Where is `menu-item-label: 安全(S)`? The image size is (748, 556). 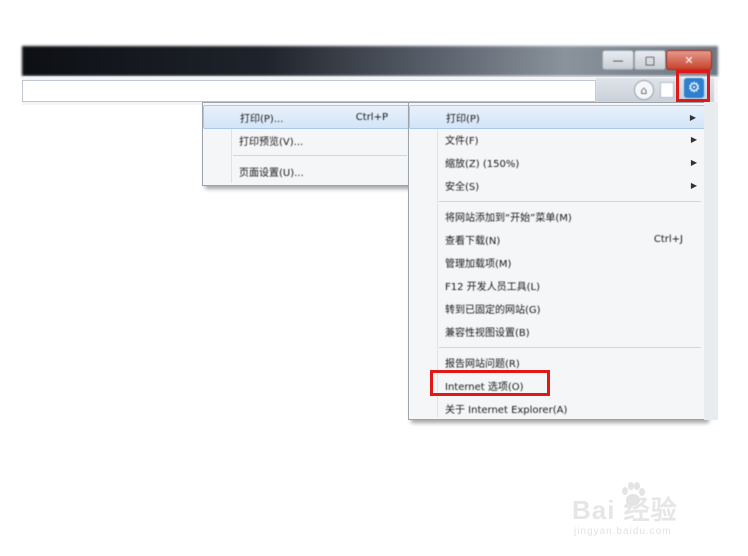 menu-item-label: 安全(S) is located at coordinates (462, 187).